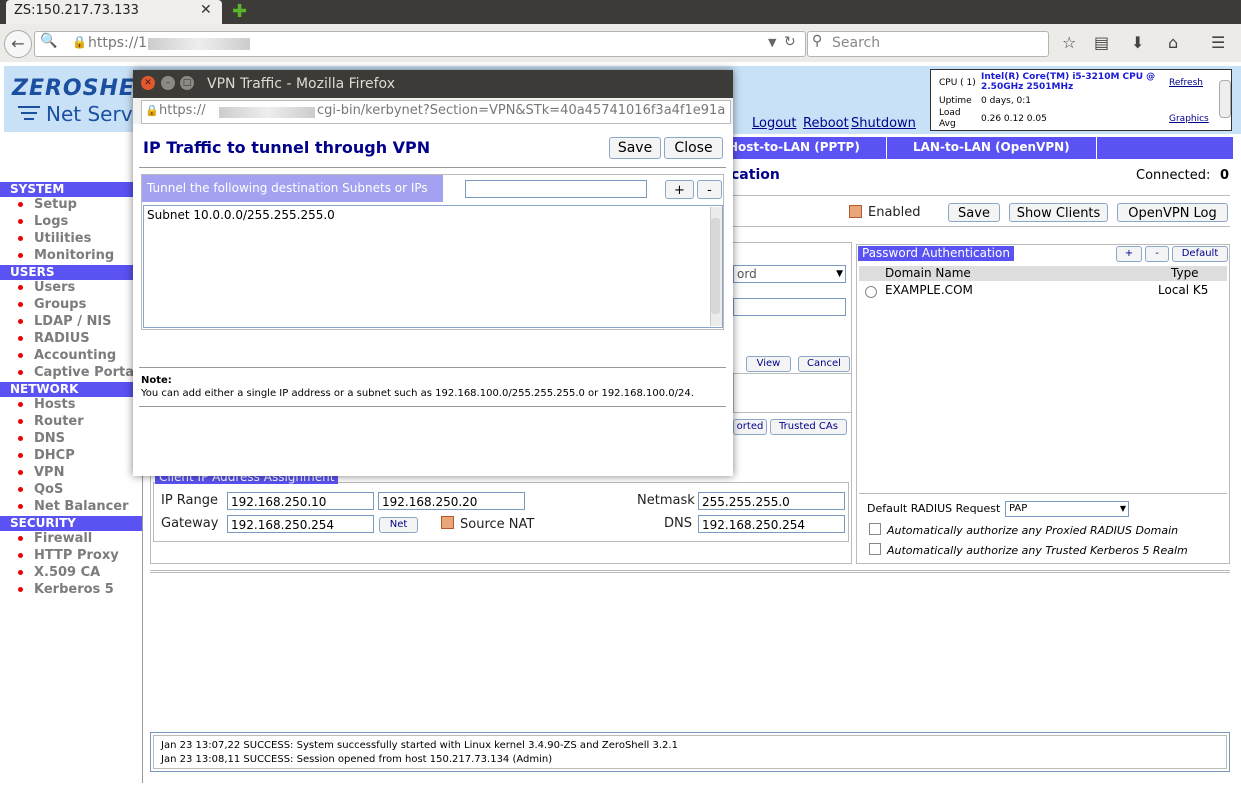 The height and width of the screenshot is (788, 1241). Describe the element at coordinates (1067, 509) in the screenshot. I see `default-radius-select: PAP ▼` at that location.